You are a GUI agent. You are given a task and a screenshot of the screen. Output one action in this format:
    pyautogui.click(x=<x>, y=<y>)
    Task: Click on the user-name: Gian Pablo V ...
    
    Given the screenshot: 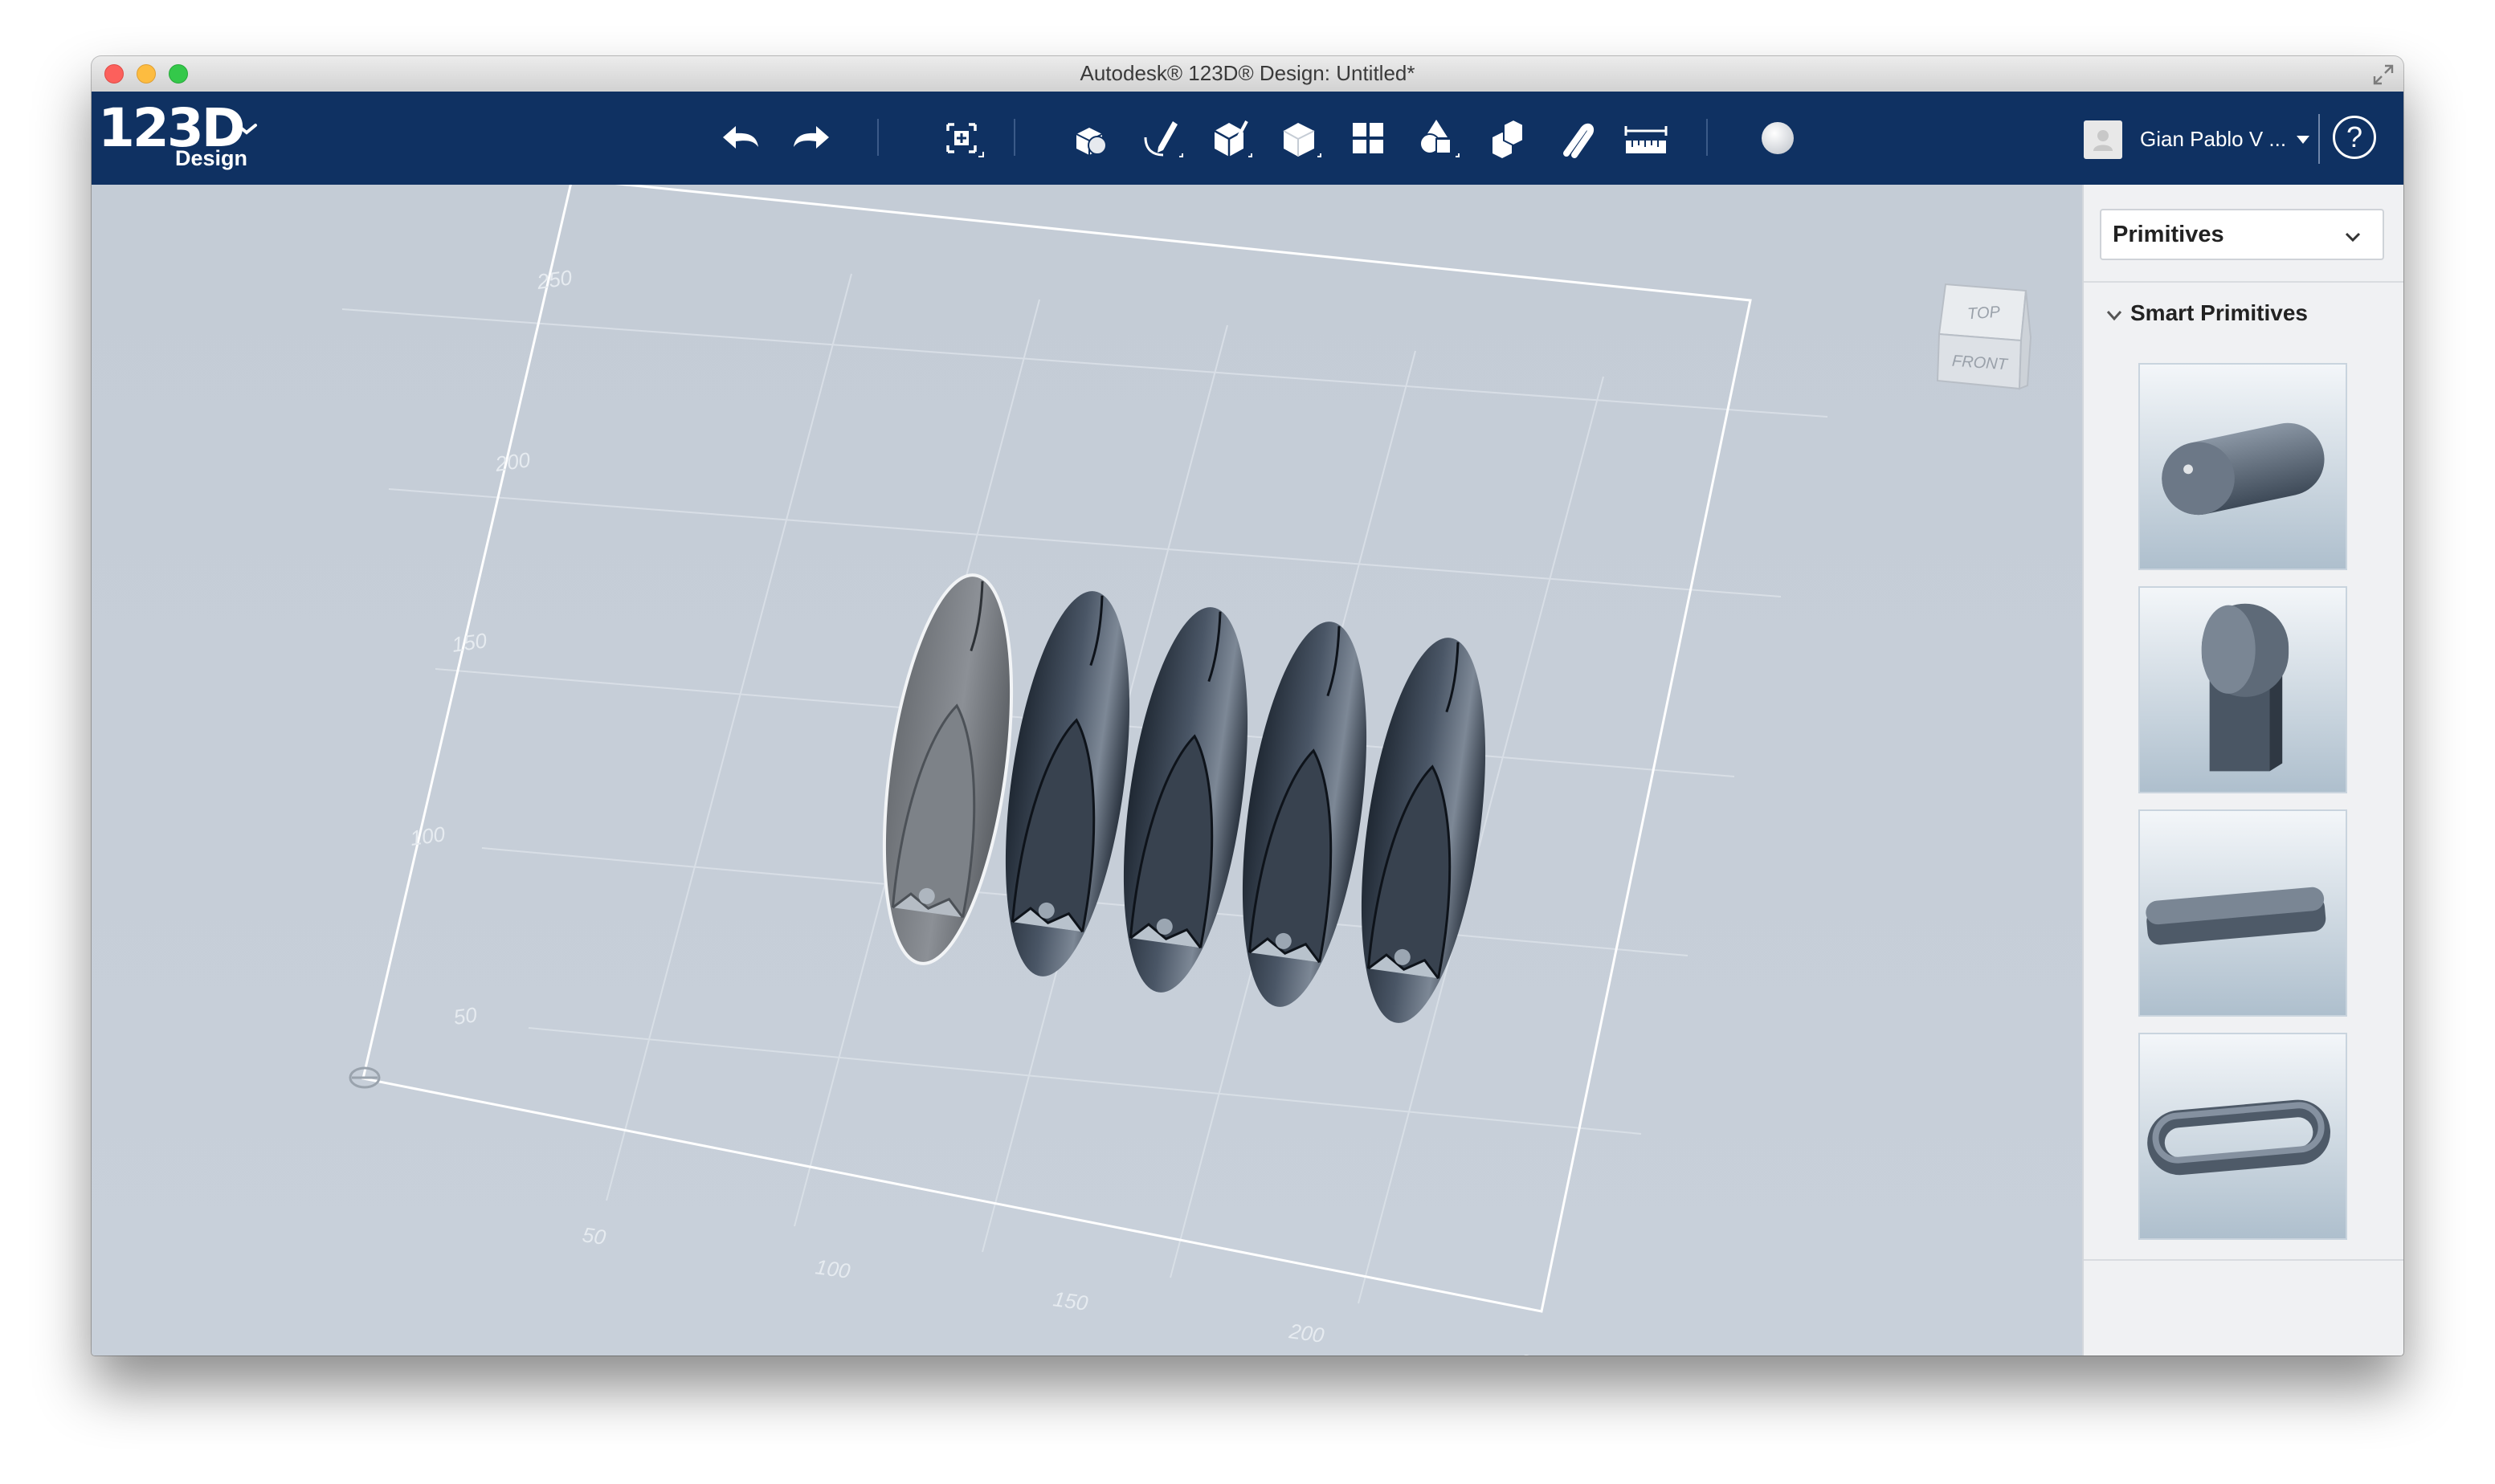 What is the action you would take?
    pyautogui.click(x=2213, y=139)
    